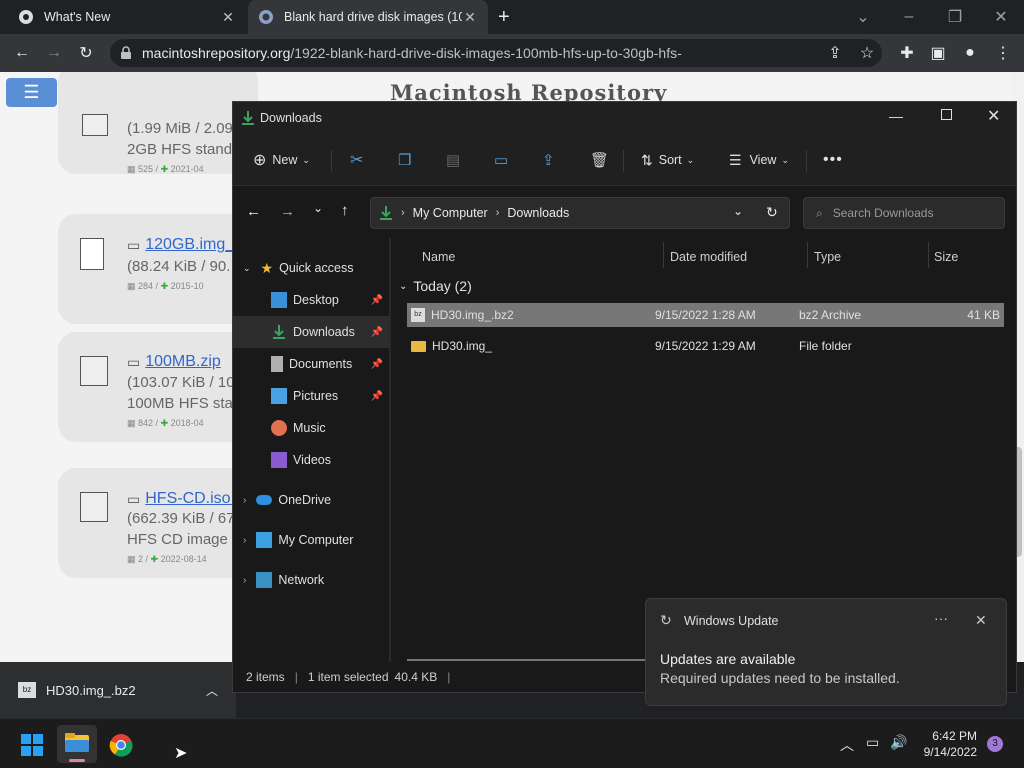  Describe the element at coordinates (126, 52) in the screenshot. I see `lock-icon` at that location.